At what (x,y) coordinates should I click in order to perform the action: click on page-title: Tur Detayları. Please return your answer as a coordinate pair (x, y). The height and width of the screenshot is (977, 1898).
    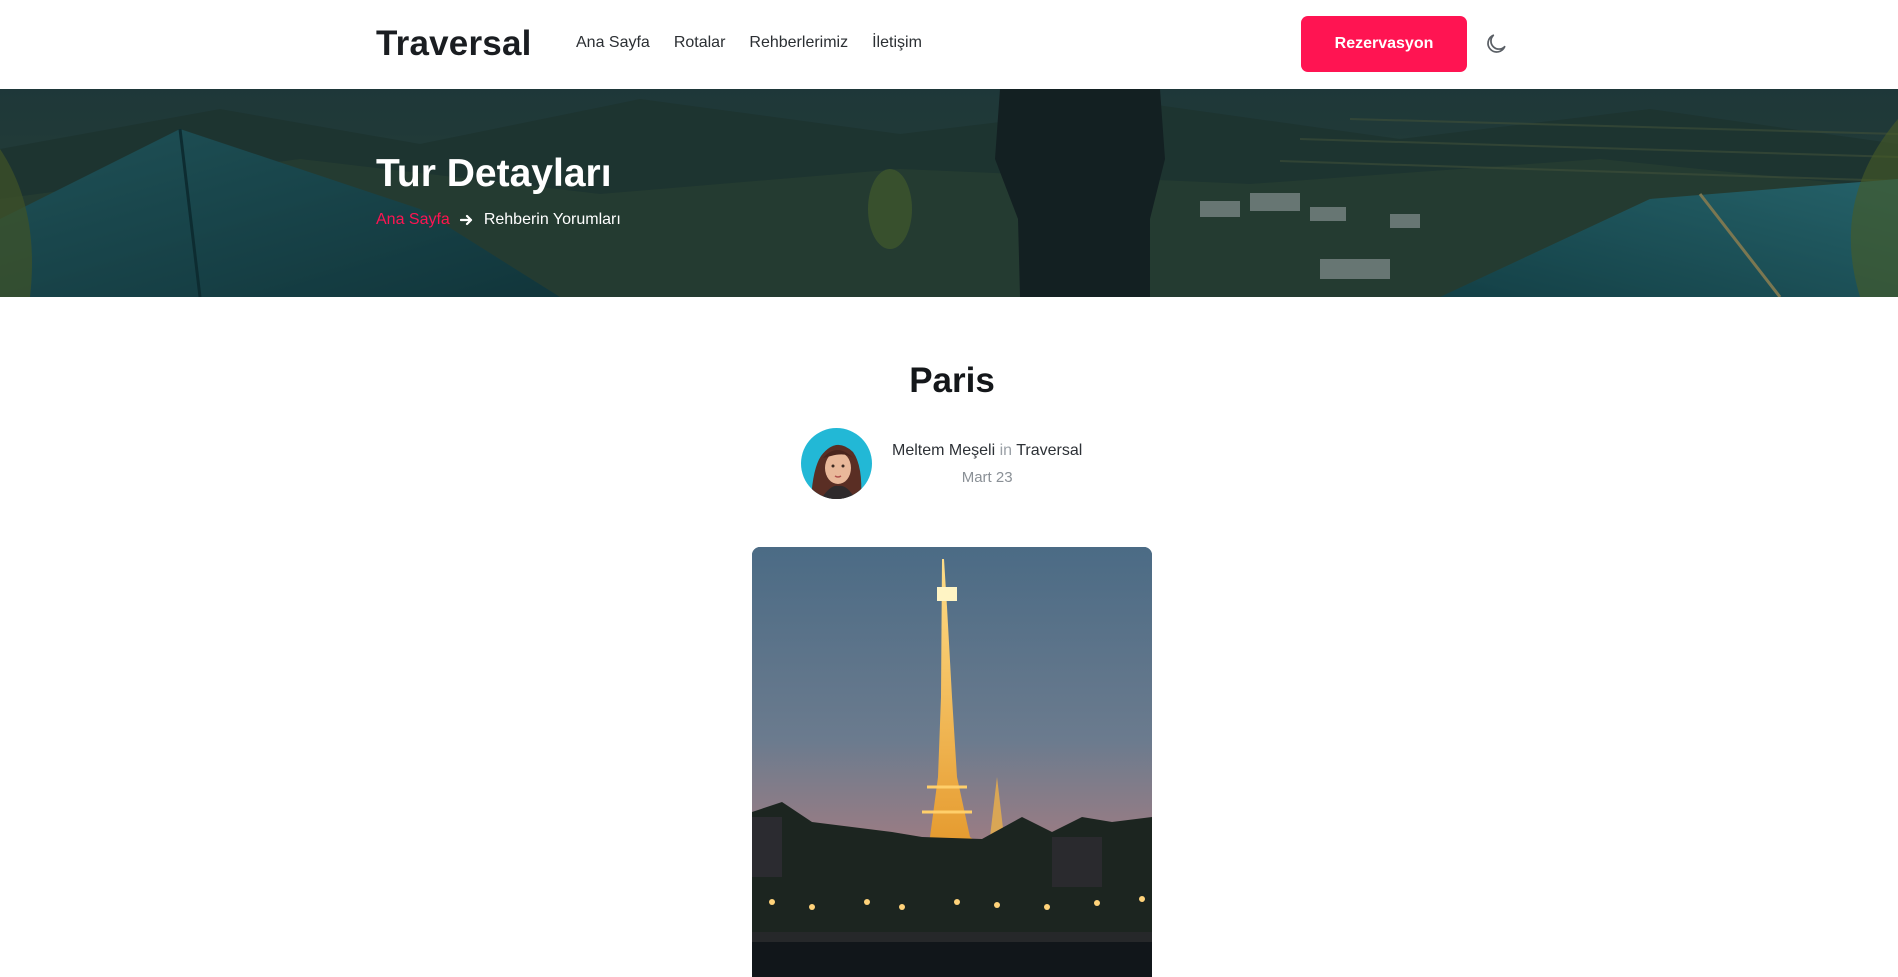
    Looking at the image, I should click on (494, 173).